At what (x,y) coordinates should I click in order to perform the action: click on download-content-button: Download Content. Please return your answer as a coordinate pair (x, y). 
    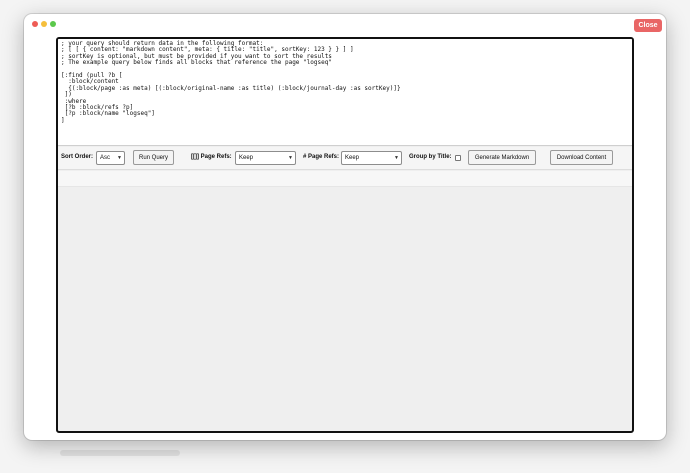
    Looking at the image, I should click on (581, 157).